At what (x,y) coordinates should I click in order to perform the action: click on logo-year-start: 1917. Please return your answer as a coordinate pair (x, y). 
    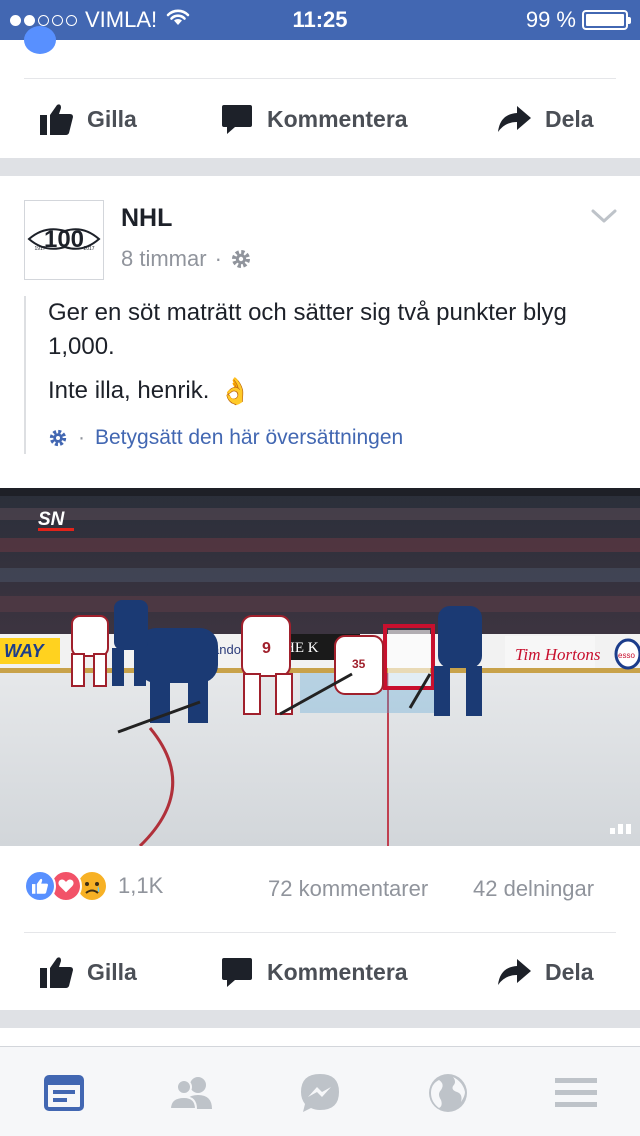
    Looking at the image, I should click on (39, 249).